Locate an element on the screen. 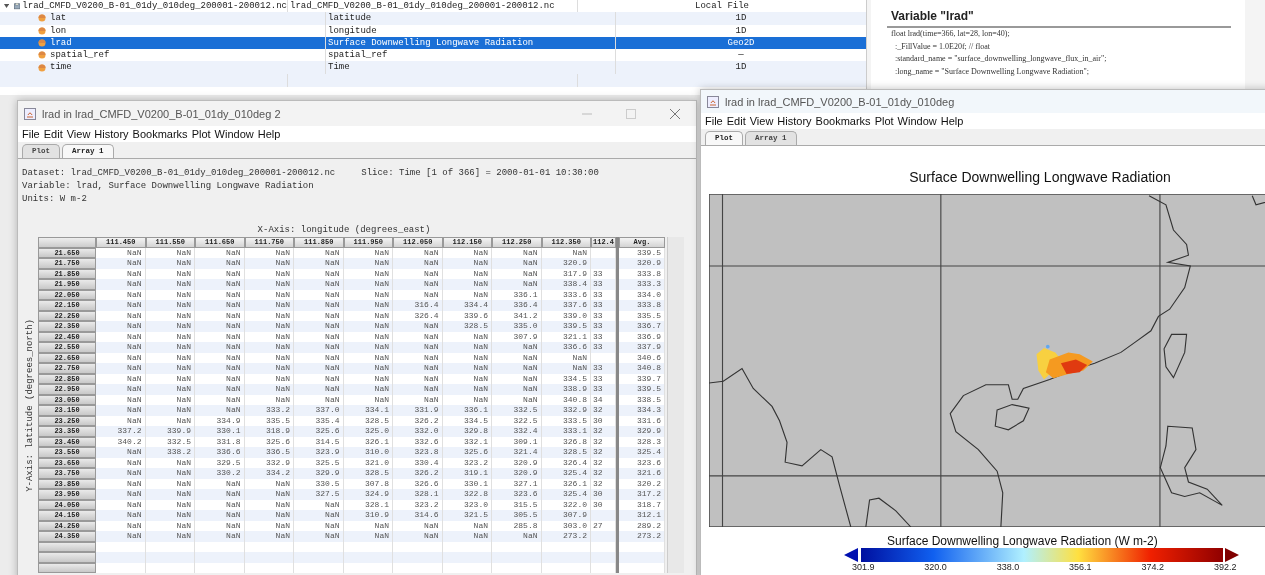  table-cell: 336.1 is located at coordinates (467, 410).